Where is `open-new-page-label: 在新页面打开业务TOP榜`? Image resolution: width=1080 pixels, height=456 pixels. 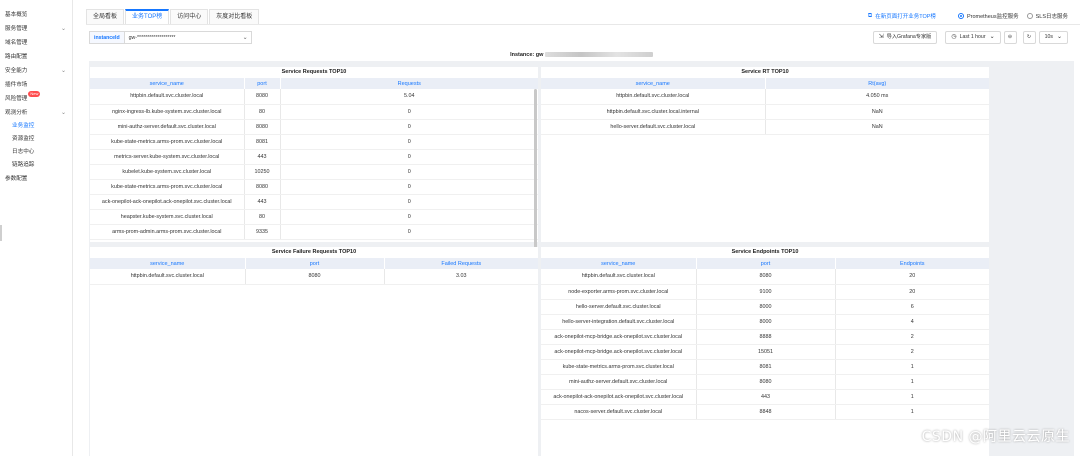 open-new-page-label: 在新页面打开业务TOP榜 is located at coordinates (905, 17).